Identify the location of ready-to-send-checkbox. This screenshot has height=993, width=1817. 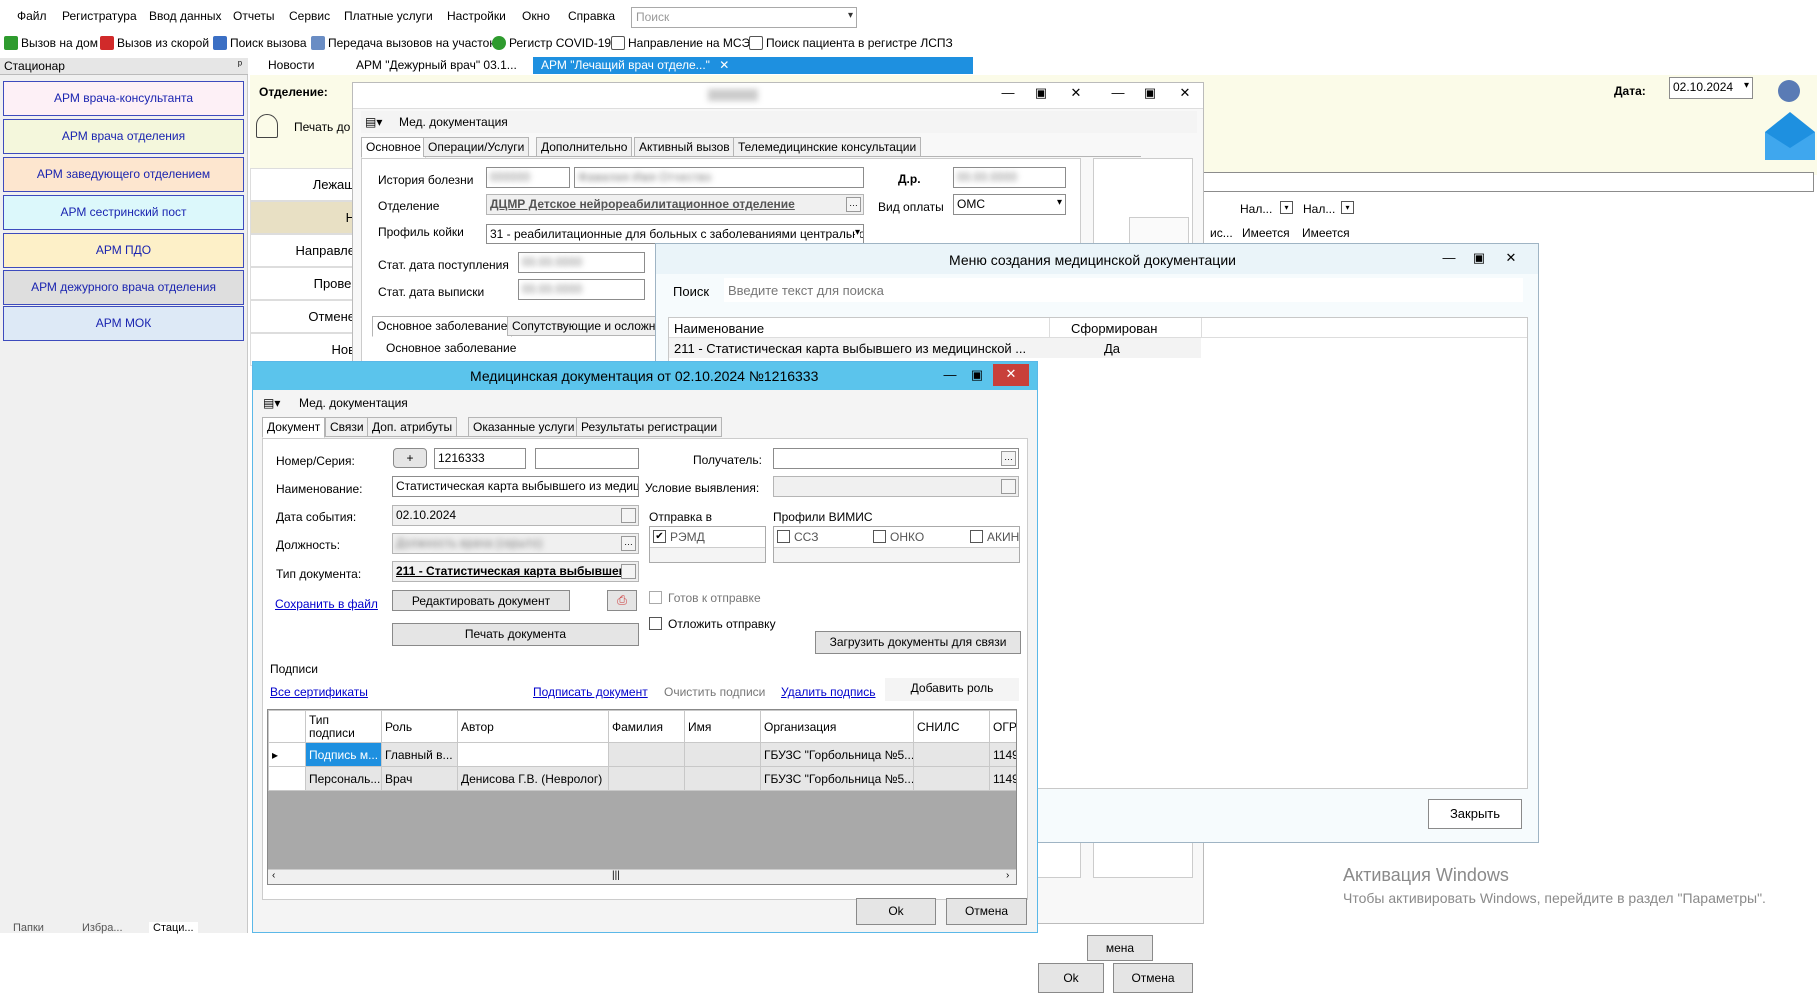
(655, 597).